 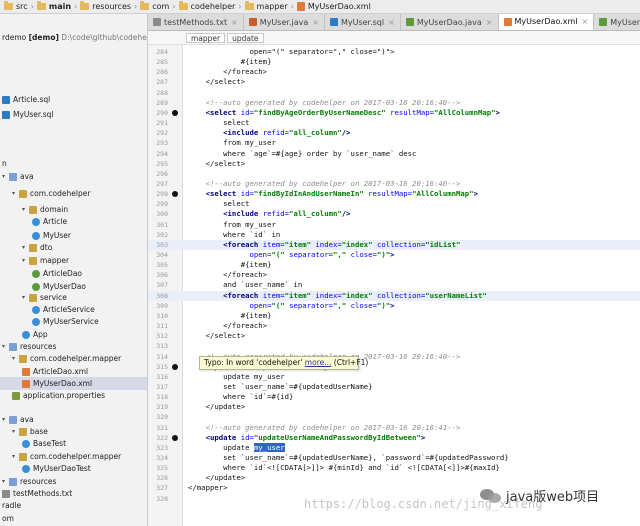 What do you see at coordinates (162, 326) in the screenshot?
I see `line-number: 311` at bounding box center [162, 326].